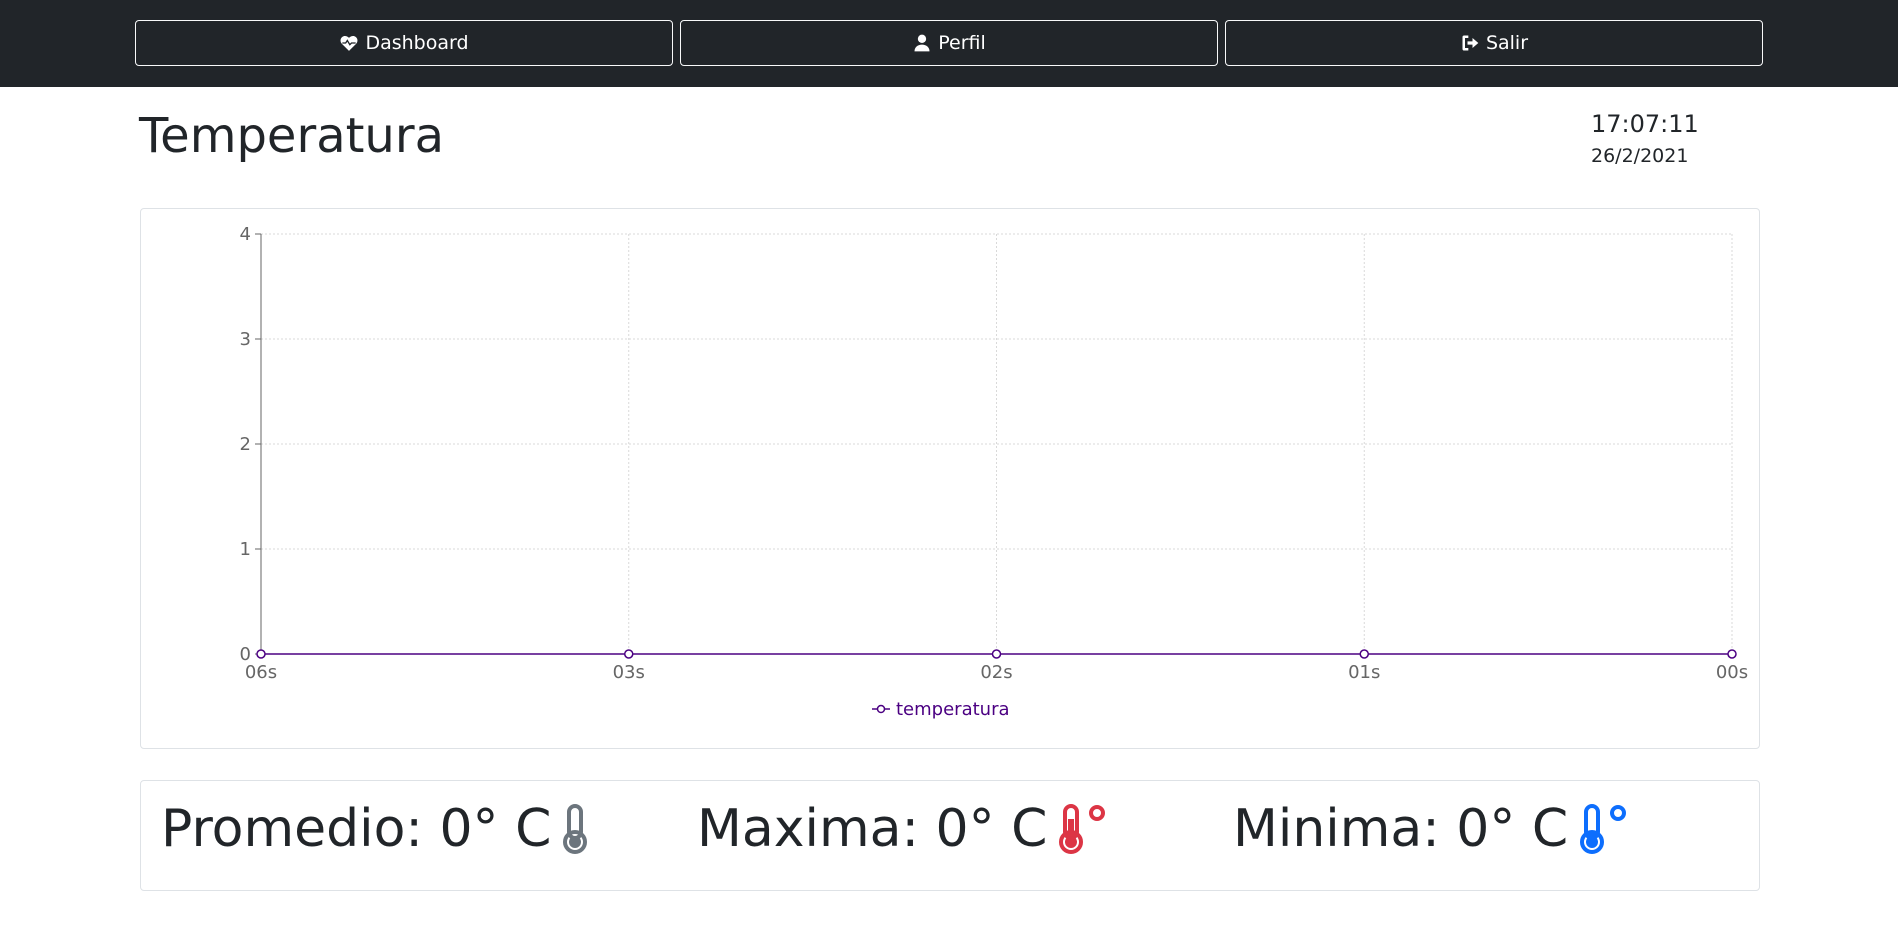 The image size is (1898, 937). I want to click on stat-promedio: Promedio: 0° C, so click(375, 829).